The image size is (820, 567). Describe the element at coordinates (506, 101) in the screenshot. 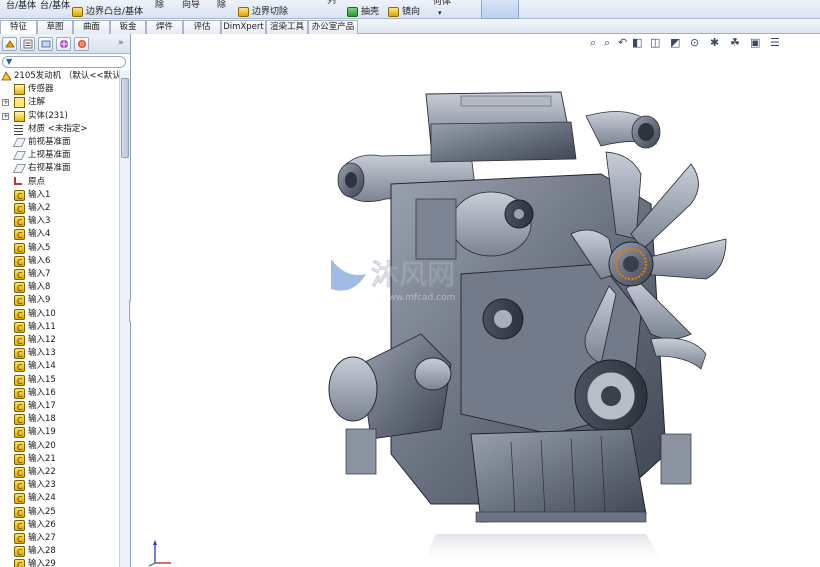

I see `valve-cover-ridge` at that location.